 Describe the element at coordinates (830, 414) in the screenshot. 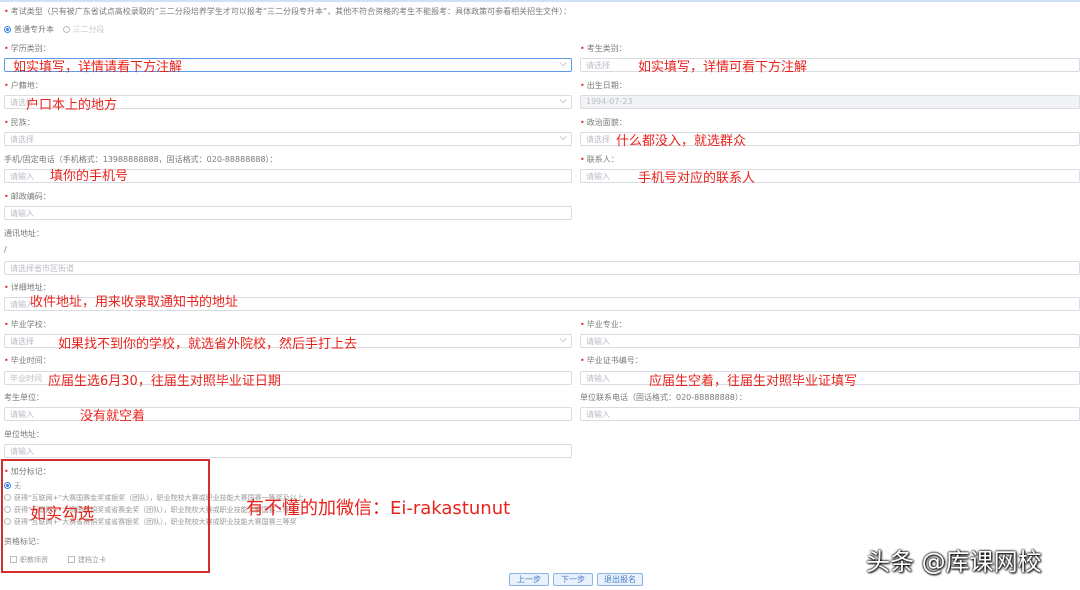

I see `employer-phone-input: 请输入` at that location.